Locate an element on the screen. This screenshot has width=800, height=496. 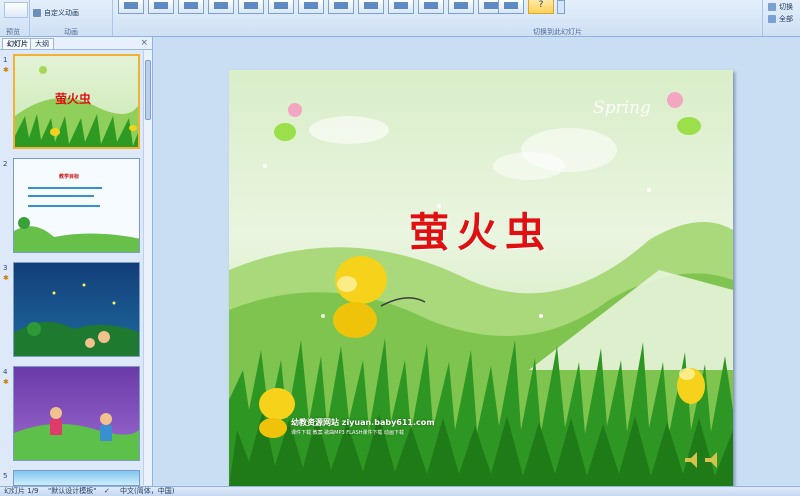
tab-slides: 幻灯片 is located at coordinates (17, 43).